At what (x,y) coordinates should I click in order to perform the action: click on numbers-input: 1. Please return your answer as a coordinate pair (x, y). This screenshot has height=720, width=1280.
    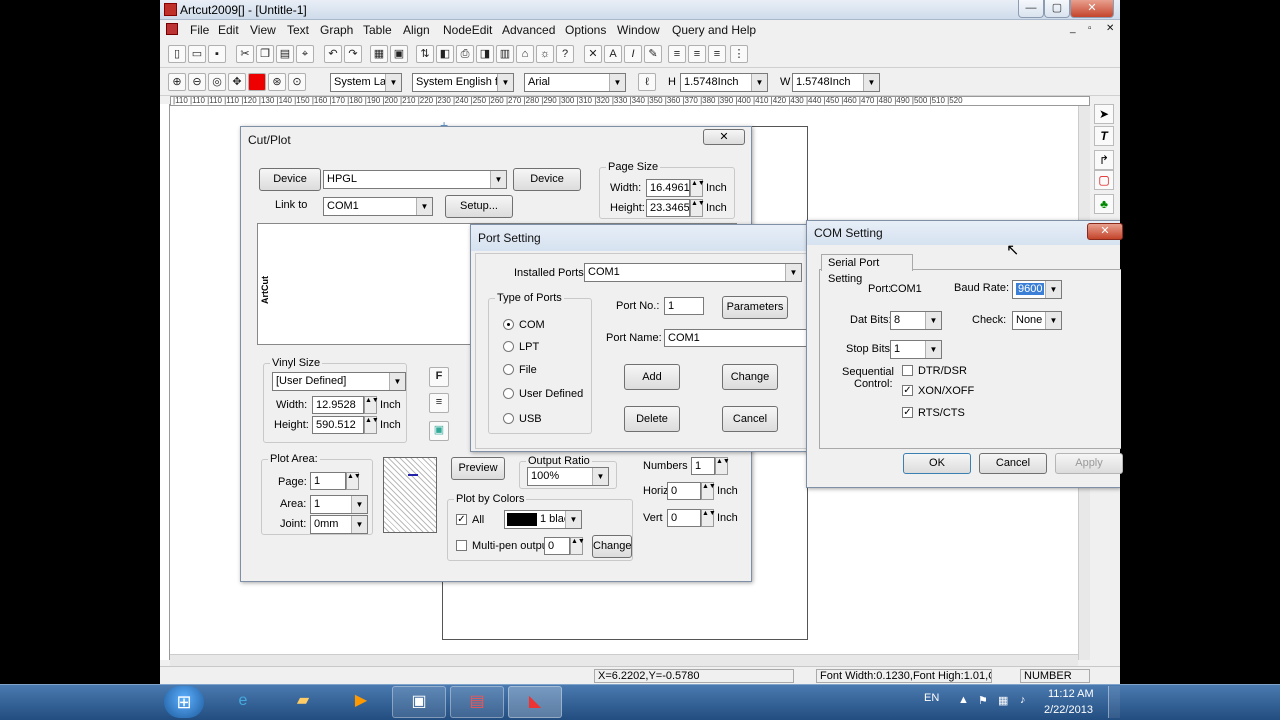
    Looking at the image, I should click on (703, 466).